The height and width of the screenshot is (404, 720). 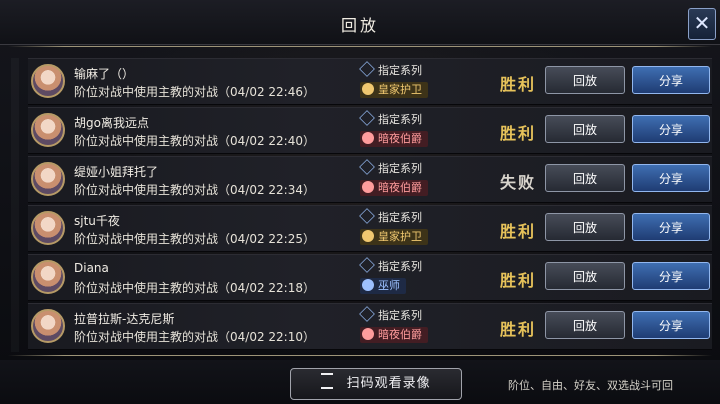 What do you see at coordinates (97, 221) in the screenshot?
I see `opponent-name: sjtu千夜` at bounding box center [97, 221].